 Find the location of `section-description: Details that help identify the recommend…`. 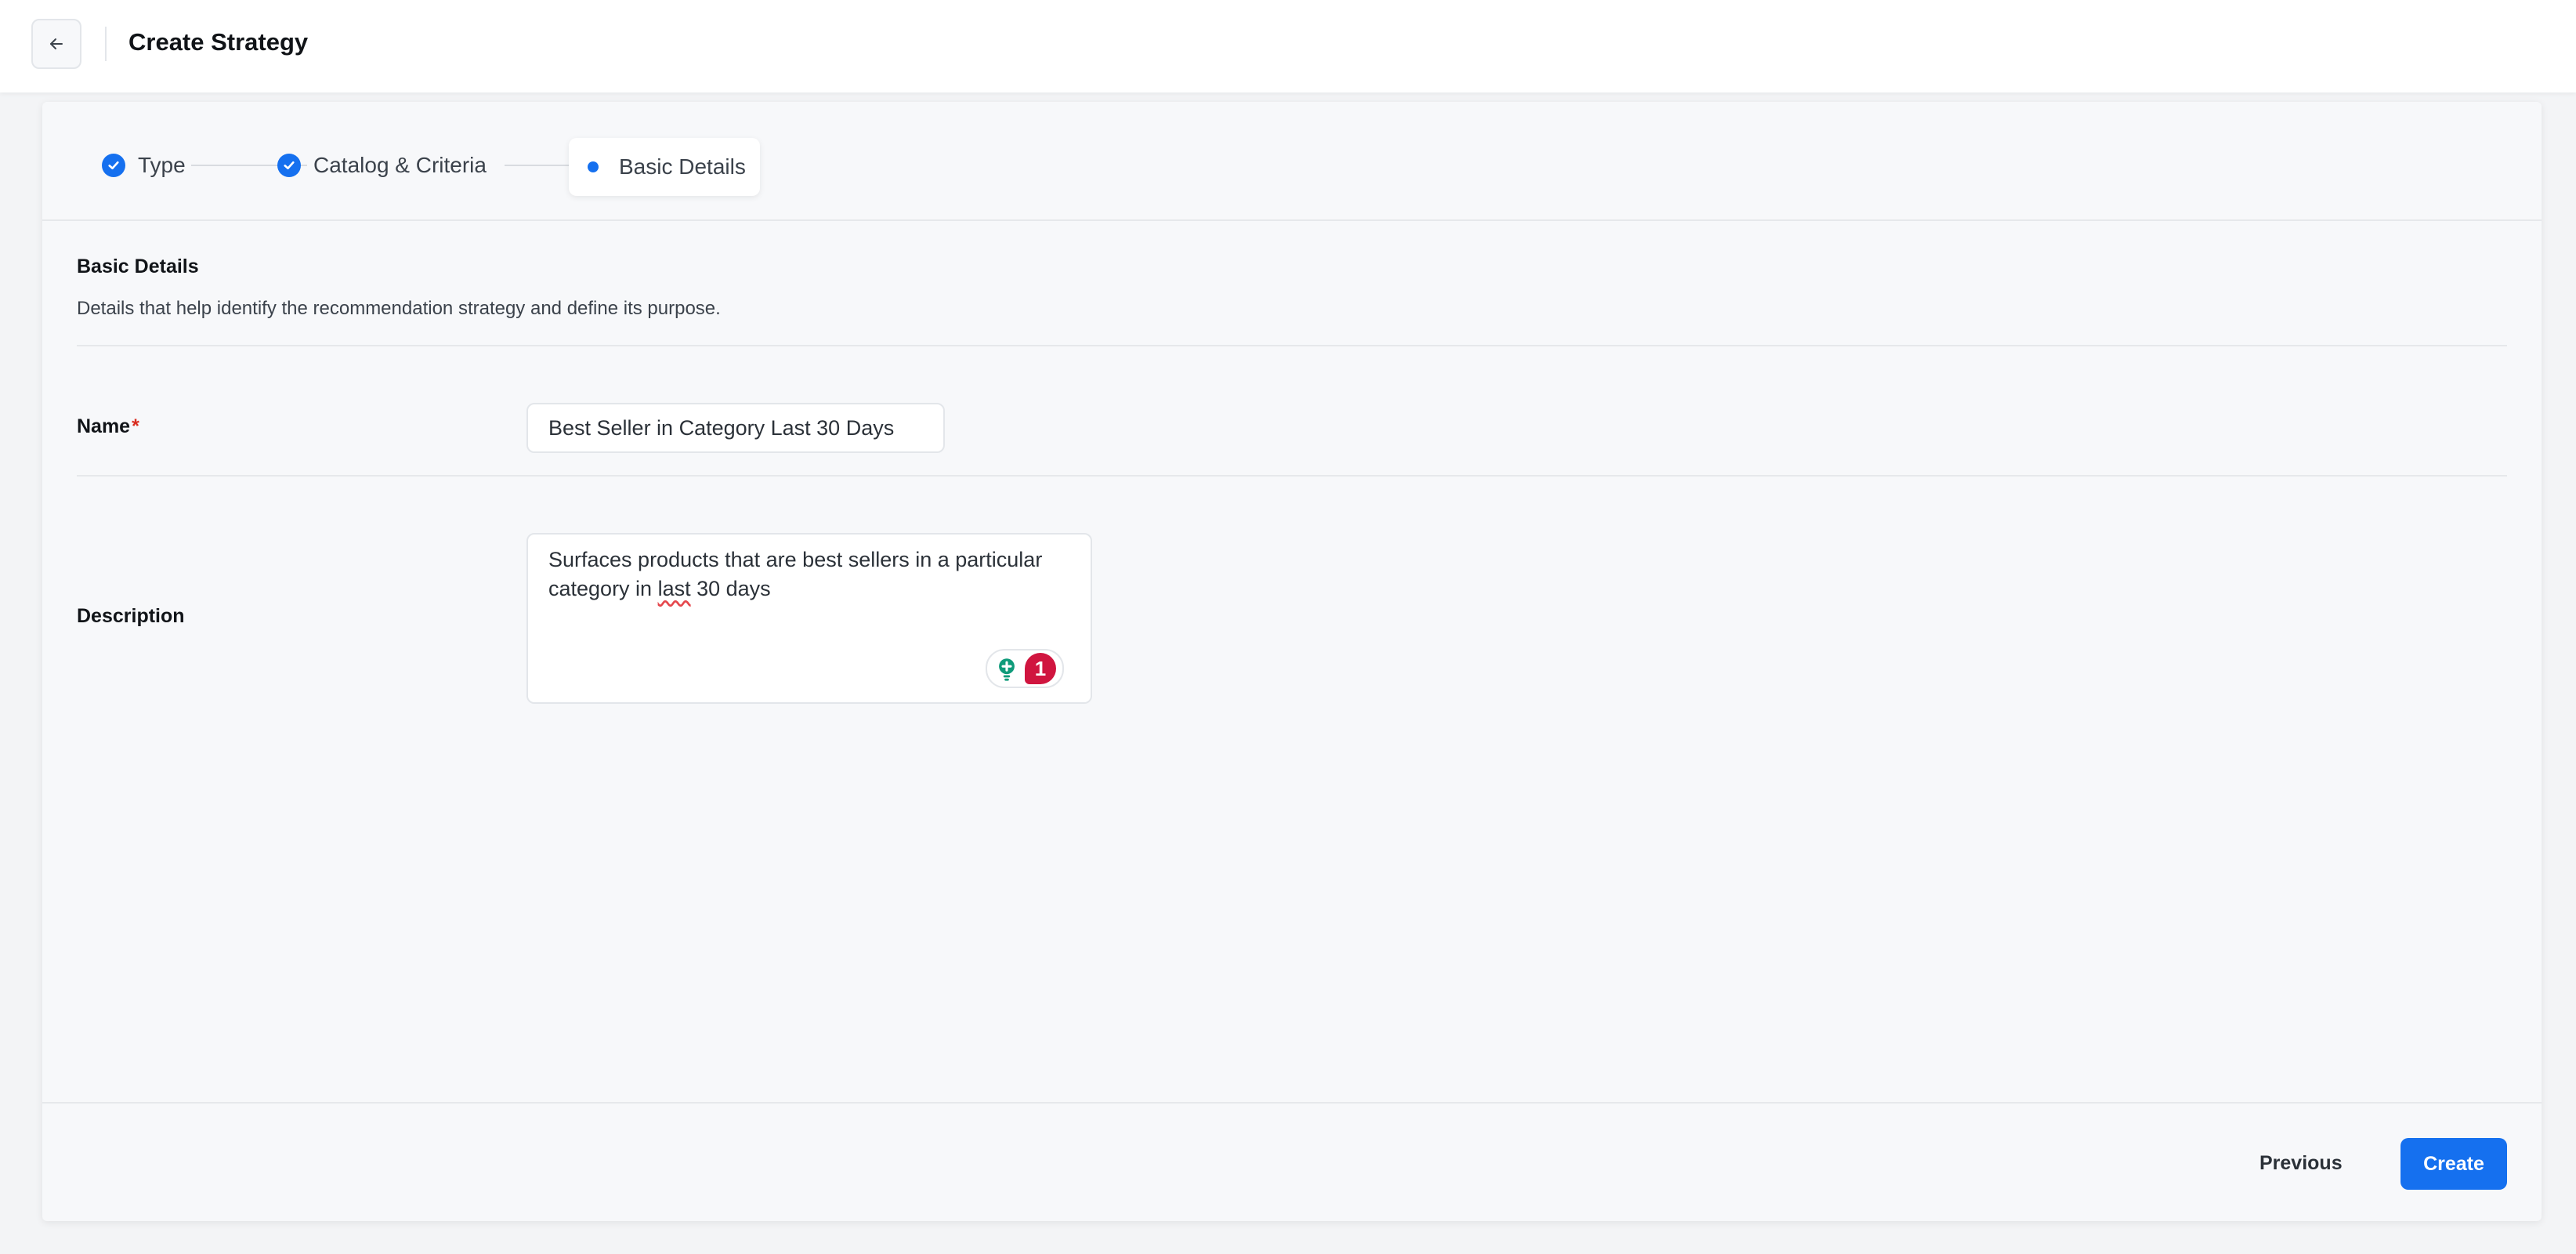

section-description: Details that help identify the recommend… is located at coordinates (399, 308).